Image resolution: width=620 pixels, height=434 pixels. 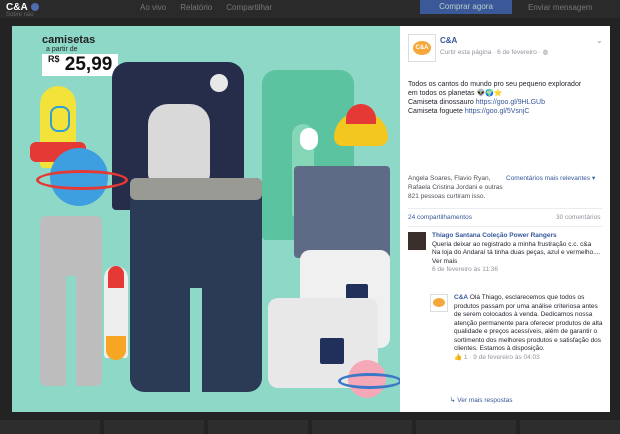 What do you see at coordinates (458, 357) in the screenshot?
I see `like-icon: 👍` at bounding box center [458, 357].